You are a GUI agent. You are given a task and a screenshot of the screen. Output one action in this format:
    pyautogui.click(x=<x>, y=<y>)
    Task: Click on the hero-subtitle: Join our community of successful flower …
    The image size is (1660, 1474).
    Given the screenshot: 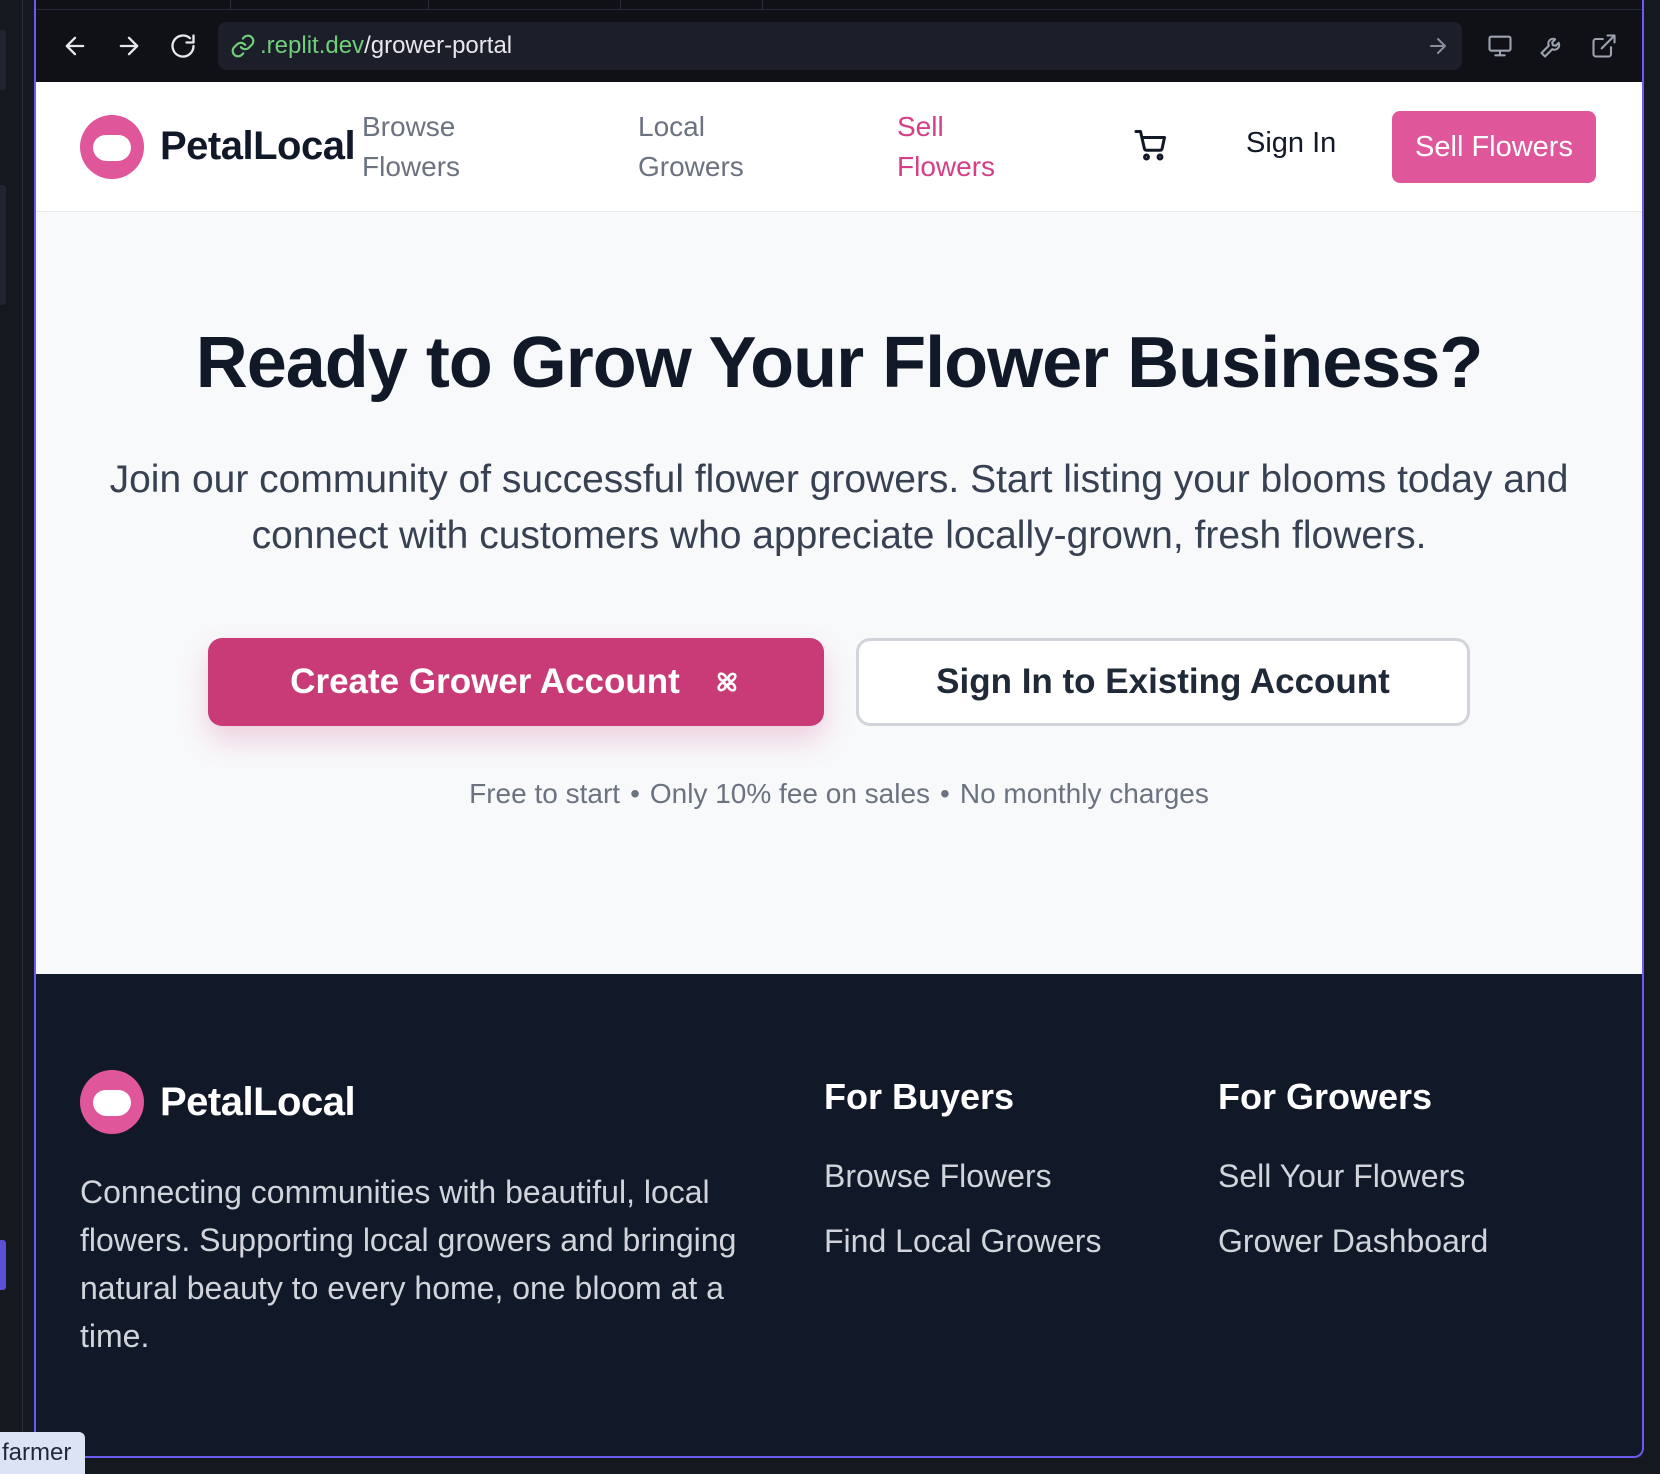 What is the action you would take?
    pyautogui.click(x=839, y=507)
    